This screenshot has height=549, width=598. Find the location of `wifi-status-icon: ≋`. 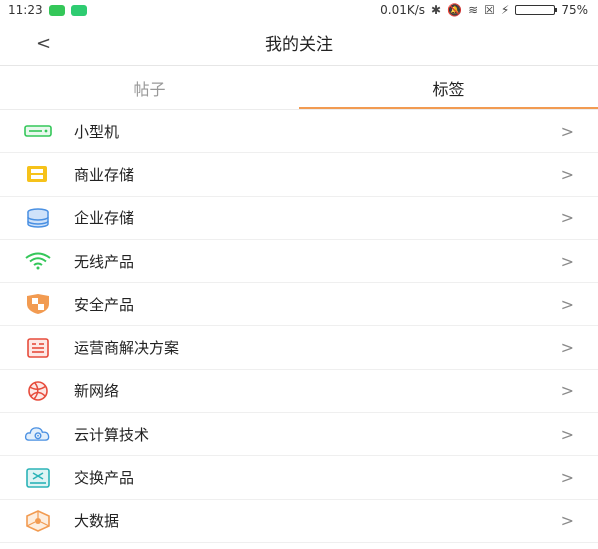

wifi-status-icon: ≋ is located at coordinates (473, 10).